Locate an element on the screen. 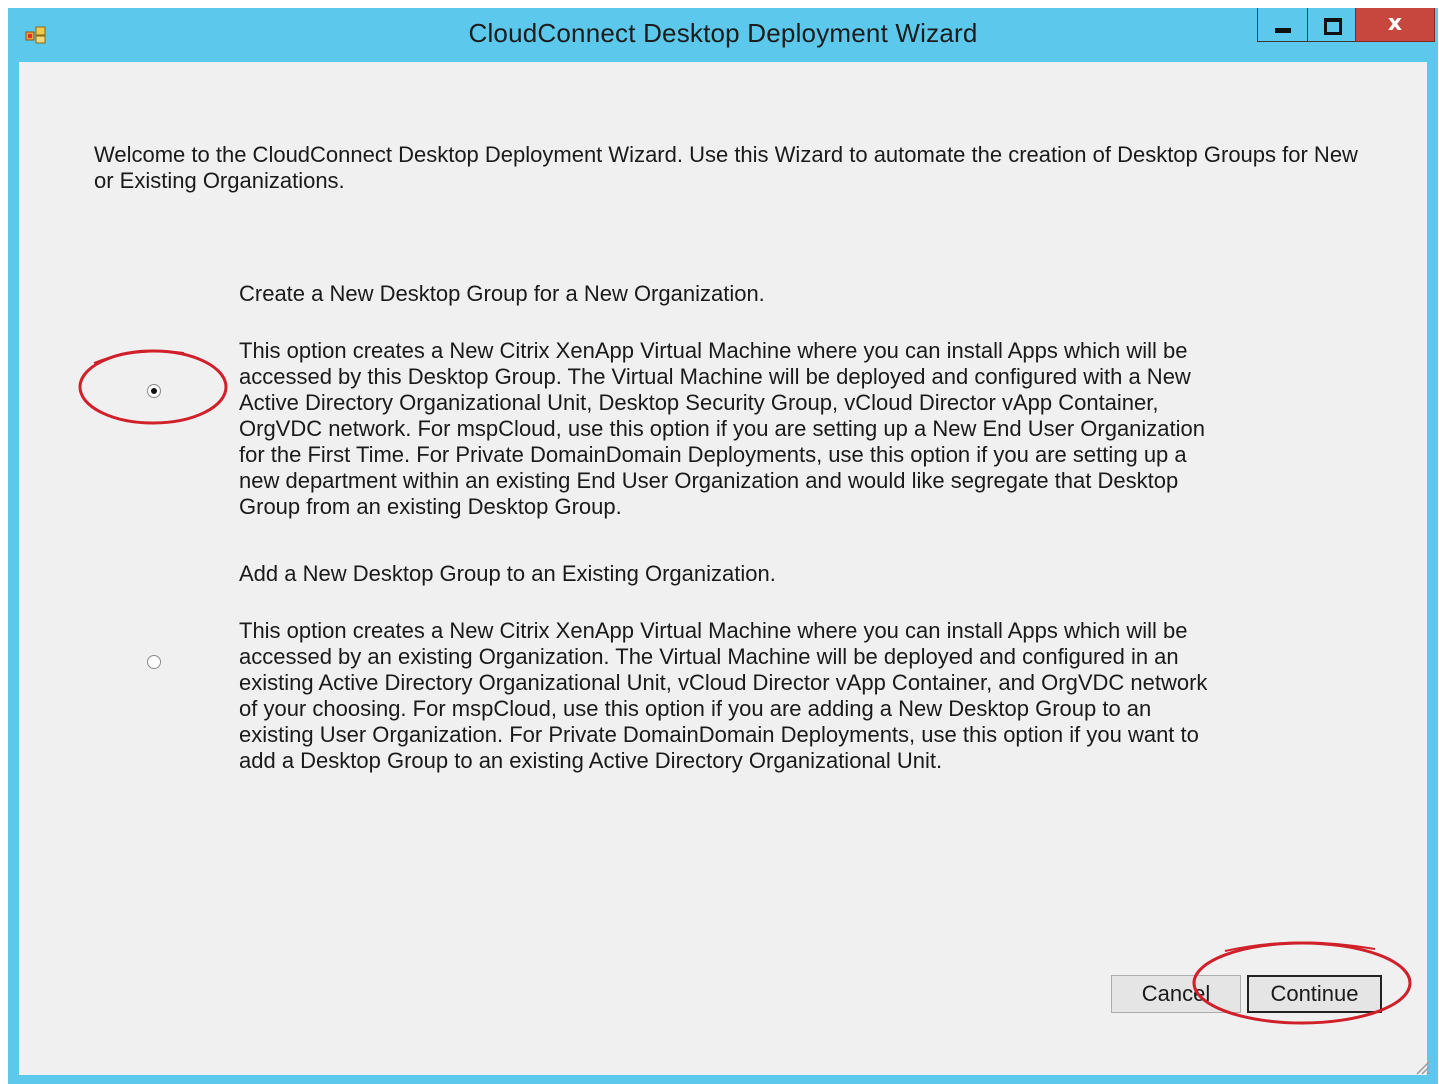 Image resolution: width=1439 pixels, height=1084 pixels. maximize-icon is located at coordinates (1333, 26).